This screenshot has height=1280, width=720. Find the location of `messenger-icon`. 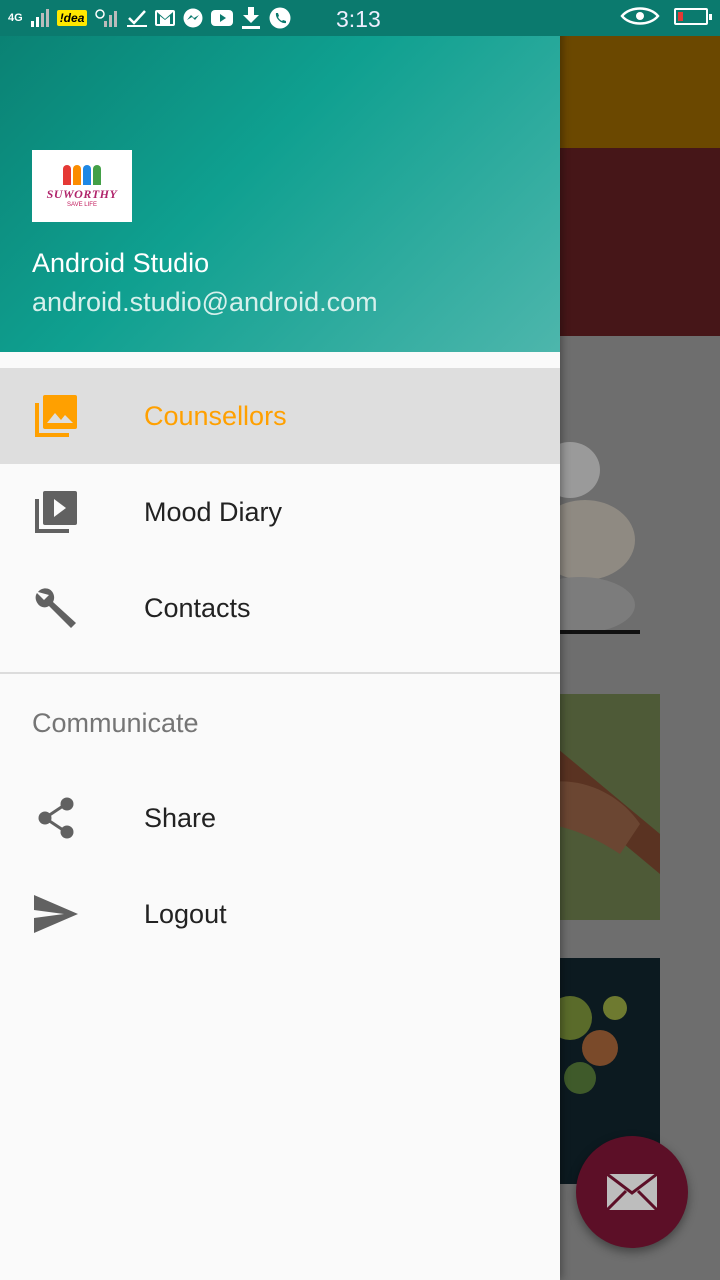

messenger-icon is located at coordinates (193, 18).